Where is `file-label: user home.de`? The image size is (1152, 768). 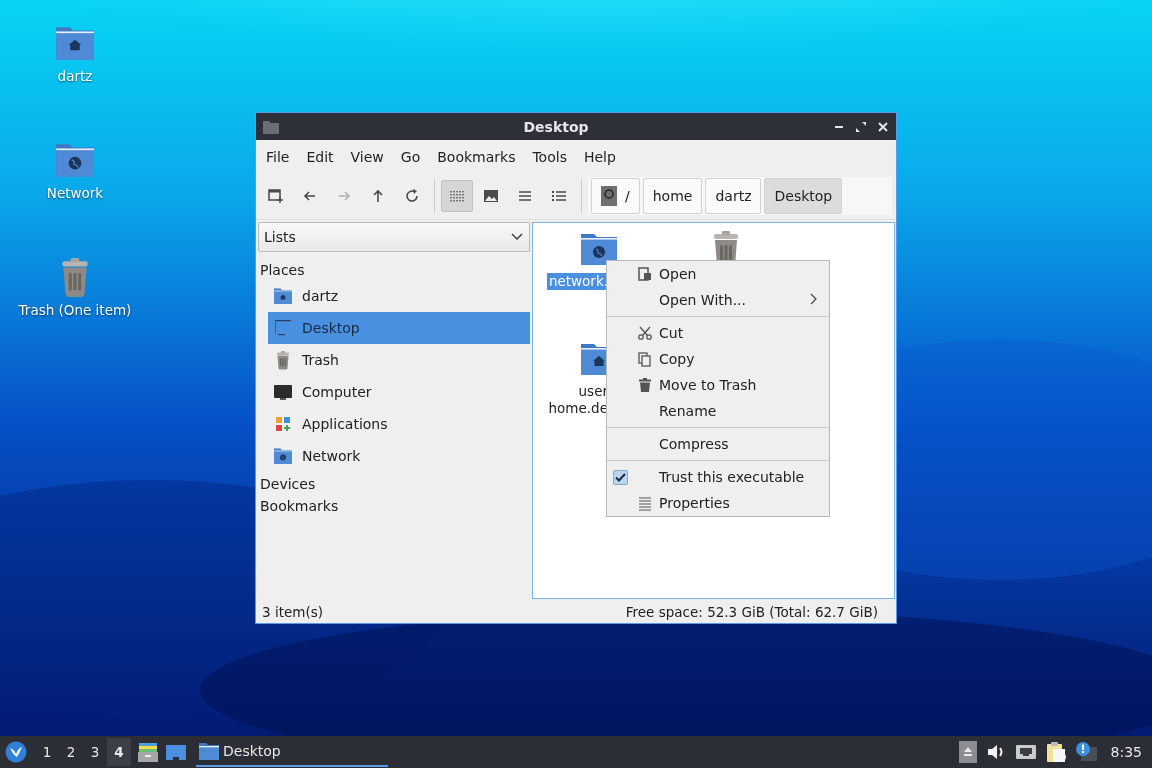
file-label: user home.de is located at coordinates (578, 400).